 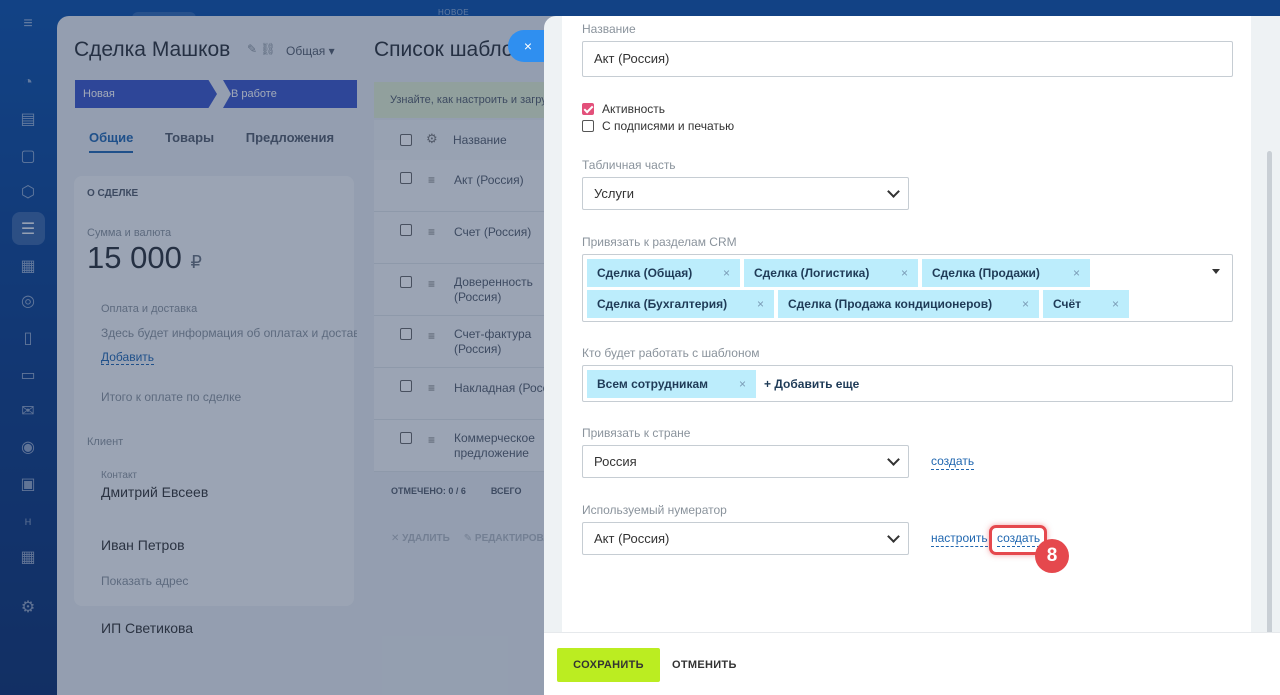 I want to click on edit-link-icons: ✎ ⛓, so click(x=261, y=49).